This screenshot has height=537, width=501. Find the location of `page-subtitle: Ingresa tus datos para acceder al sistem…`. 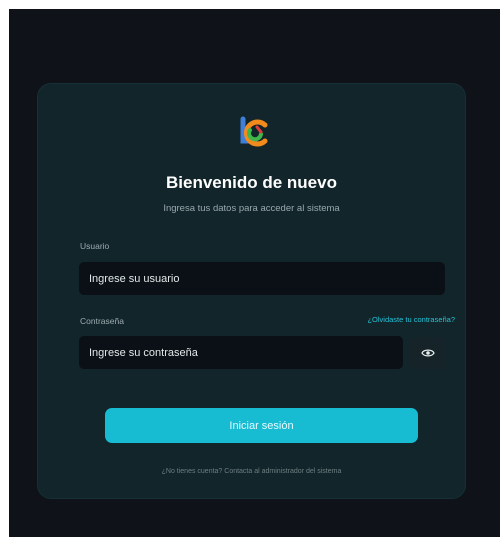

page-subtitle: Ingresa tus datos para acceder al sistem… is located at coordinates (251, 208).